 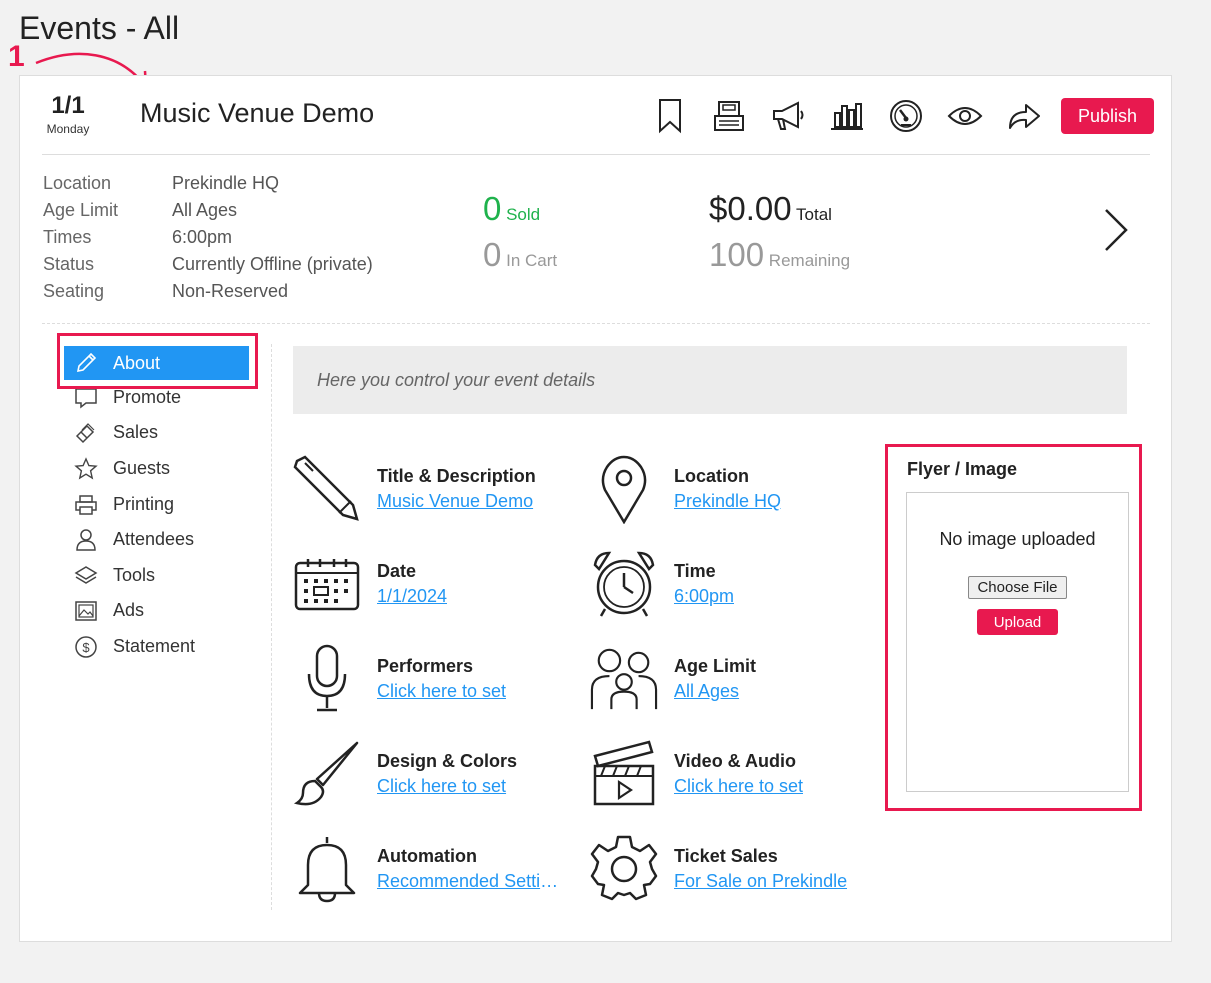 What do you see at coordinates (327, 869) in the screenshot?
I see `bell-icon` at bounding box center [327, 869].